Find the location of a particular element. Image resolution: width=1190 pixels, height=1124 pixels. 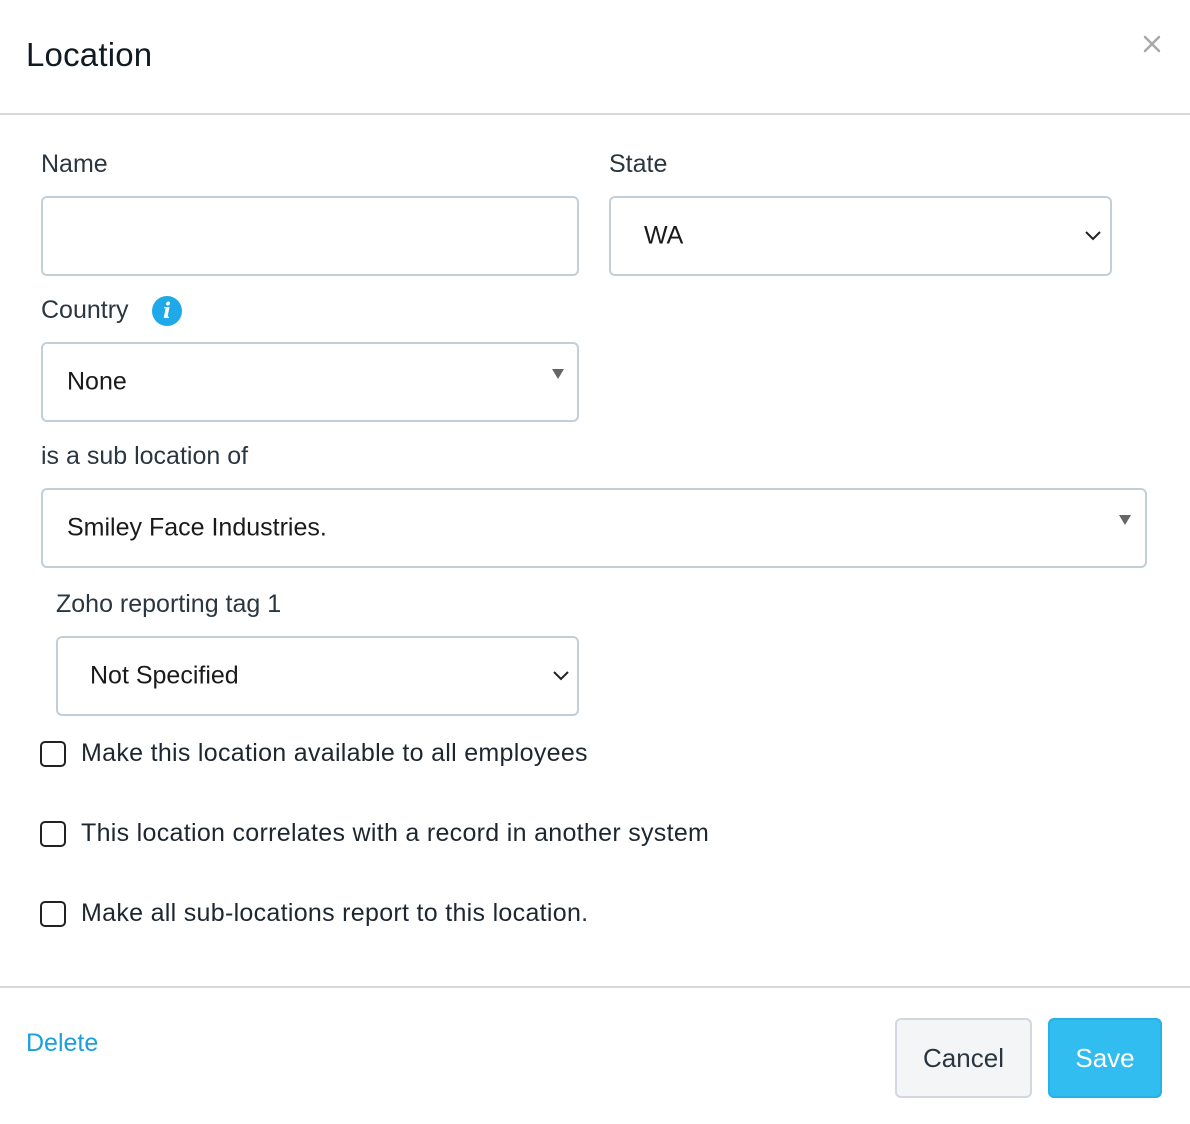

country-value: None is located at coordinates (97, 381).